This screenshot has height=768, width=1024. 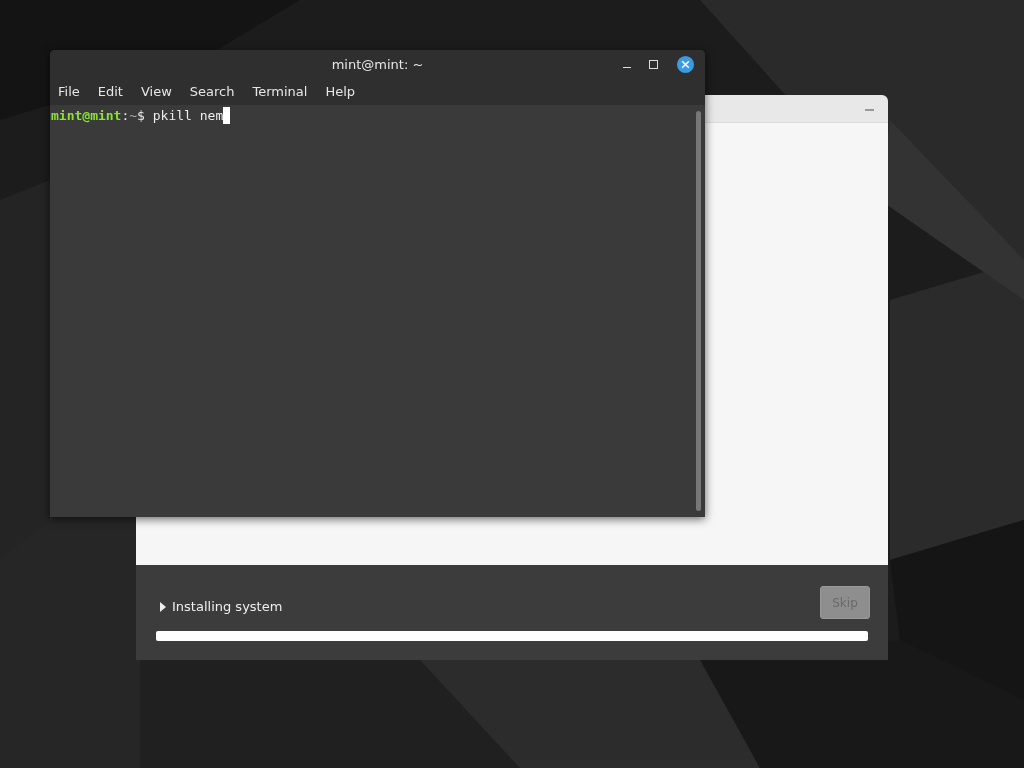 What do you see at coordinates (227, 115) in the screenshot?
I see `text-cursor` at bounding box center [227, 115].